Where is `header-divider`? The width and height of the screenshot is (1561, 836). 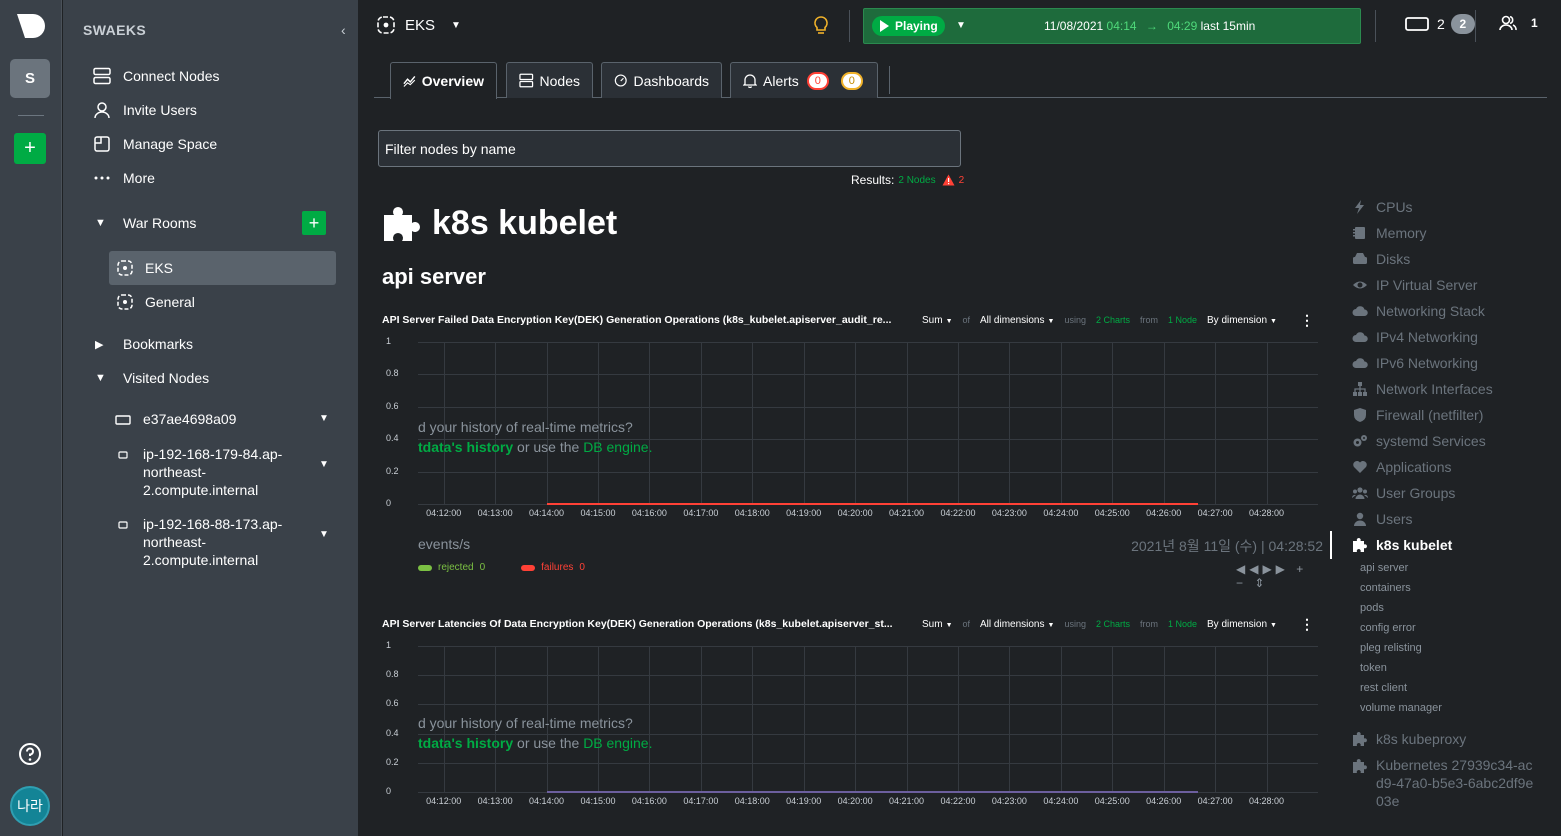
header-divider is located at coordinates (849, 26).